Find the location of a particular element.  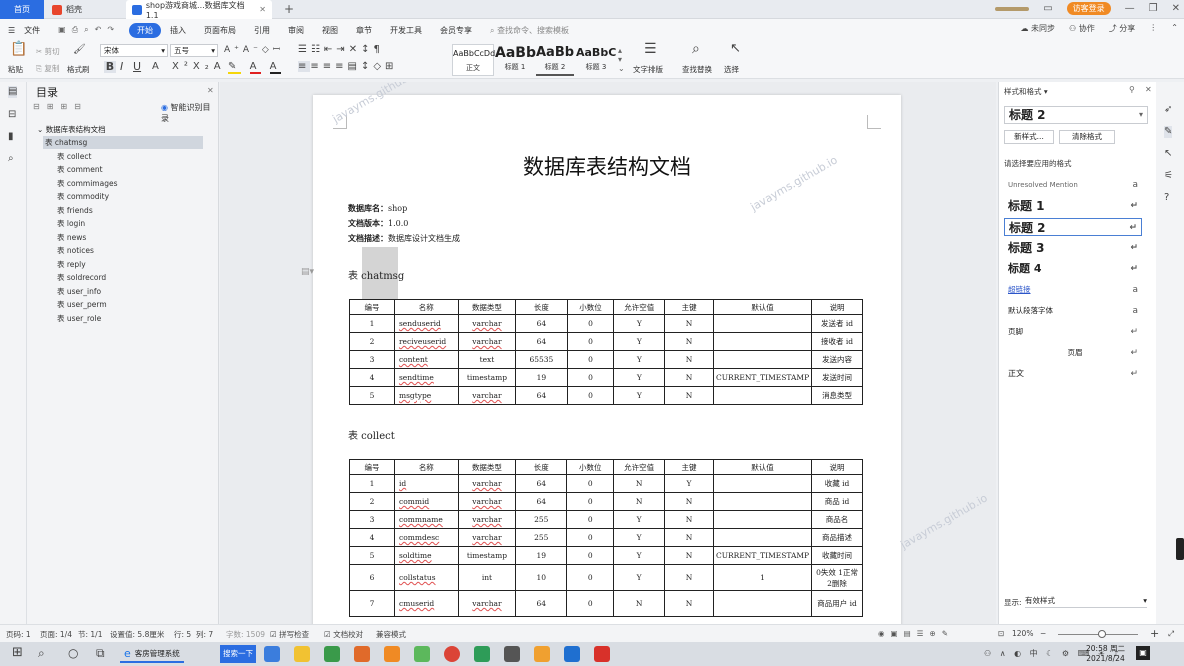

menu-icon: ☰ is located at coordinates (12, 30).